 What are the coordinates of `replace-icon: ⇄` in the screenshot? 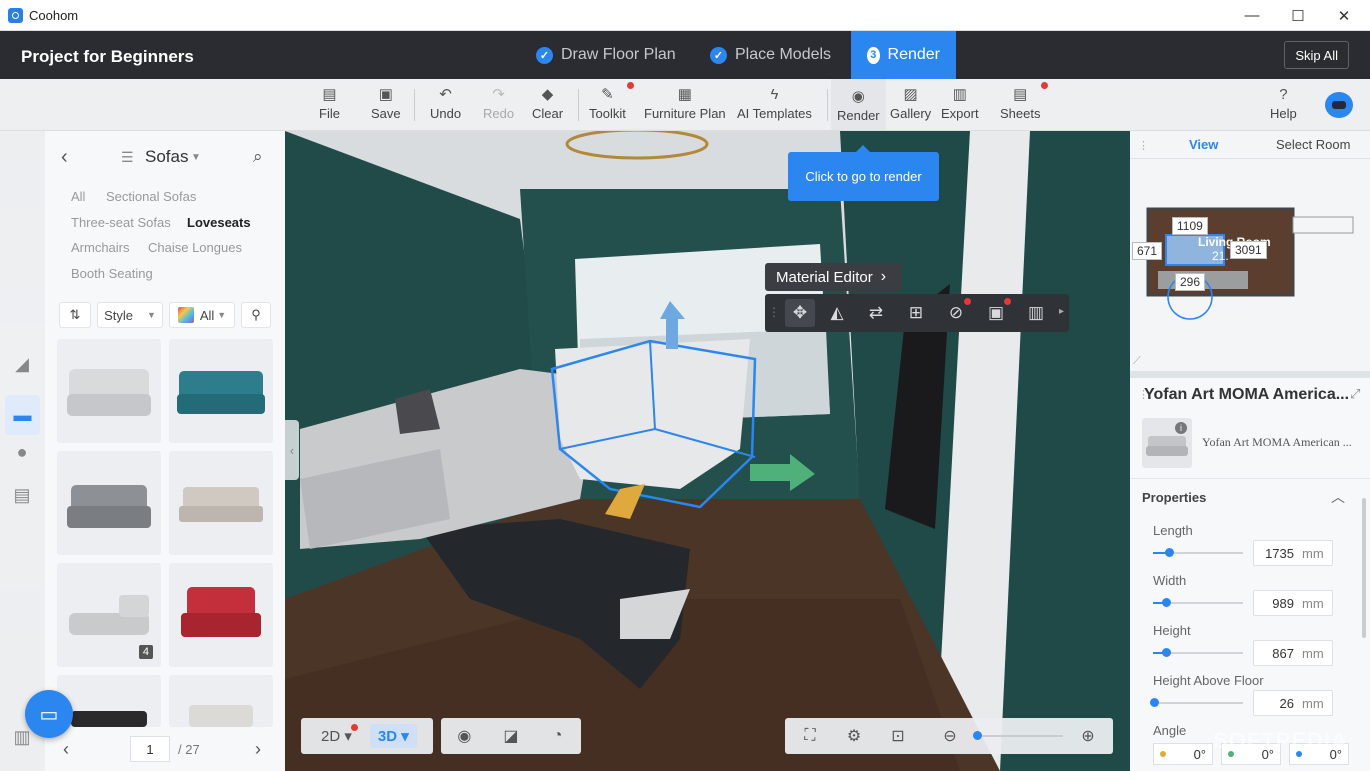 It's located at (876, 313).